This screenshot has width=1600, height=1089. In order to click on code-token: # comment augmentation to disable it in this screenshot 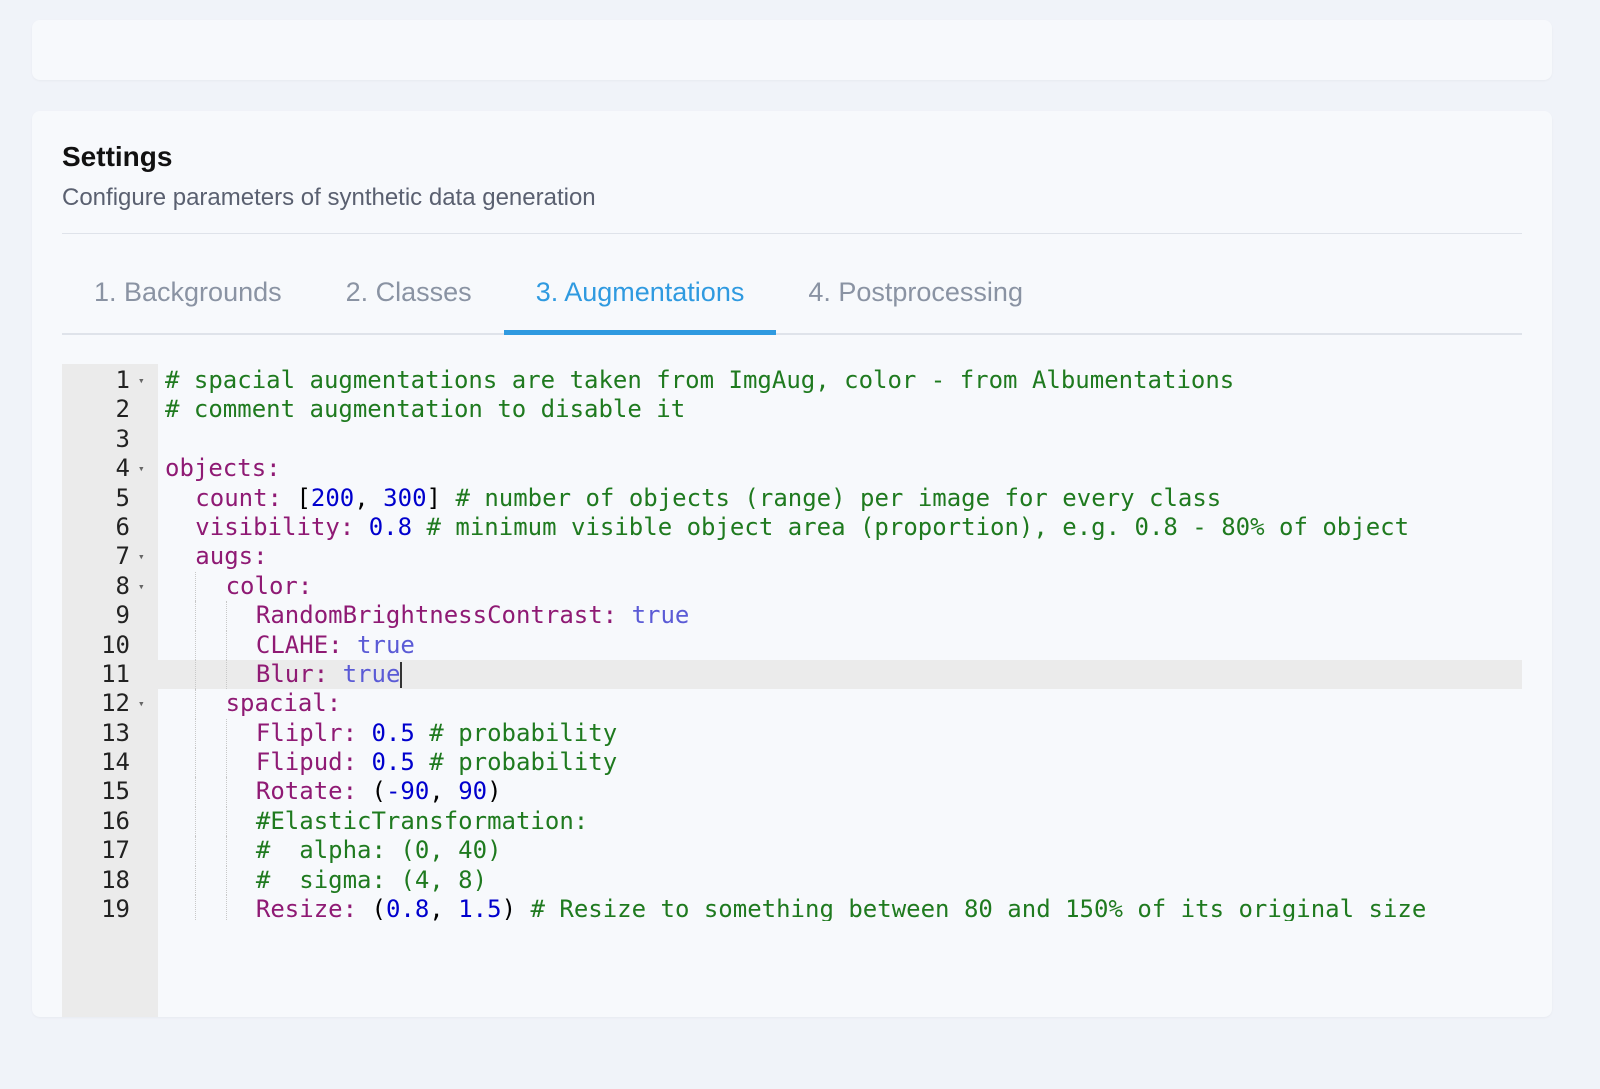, I will do `click(425, 409)`.